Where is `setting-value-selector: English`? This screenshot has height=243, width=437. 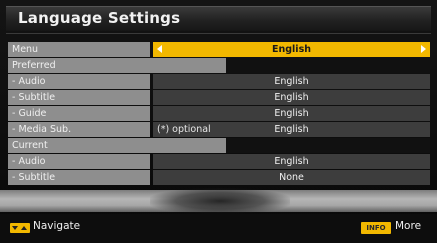 setting-value-selector: English is located at coordinates (291, 49).